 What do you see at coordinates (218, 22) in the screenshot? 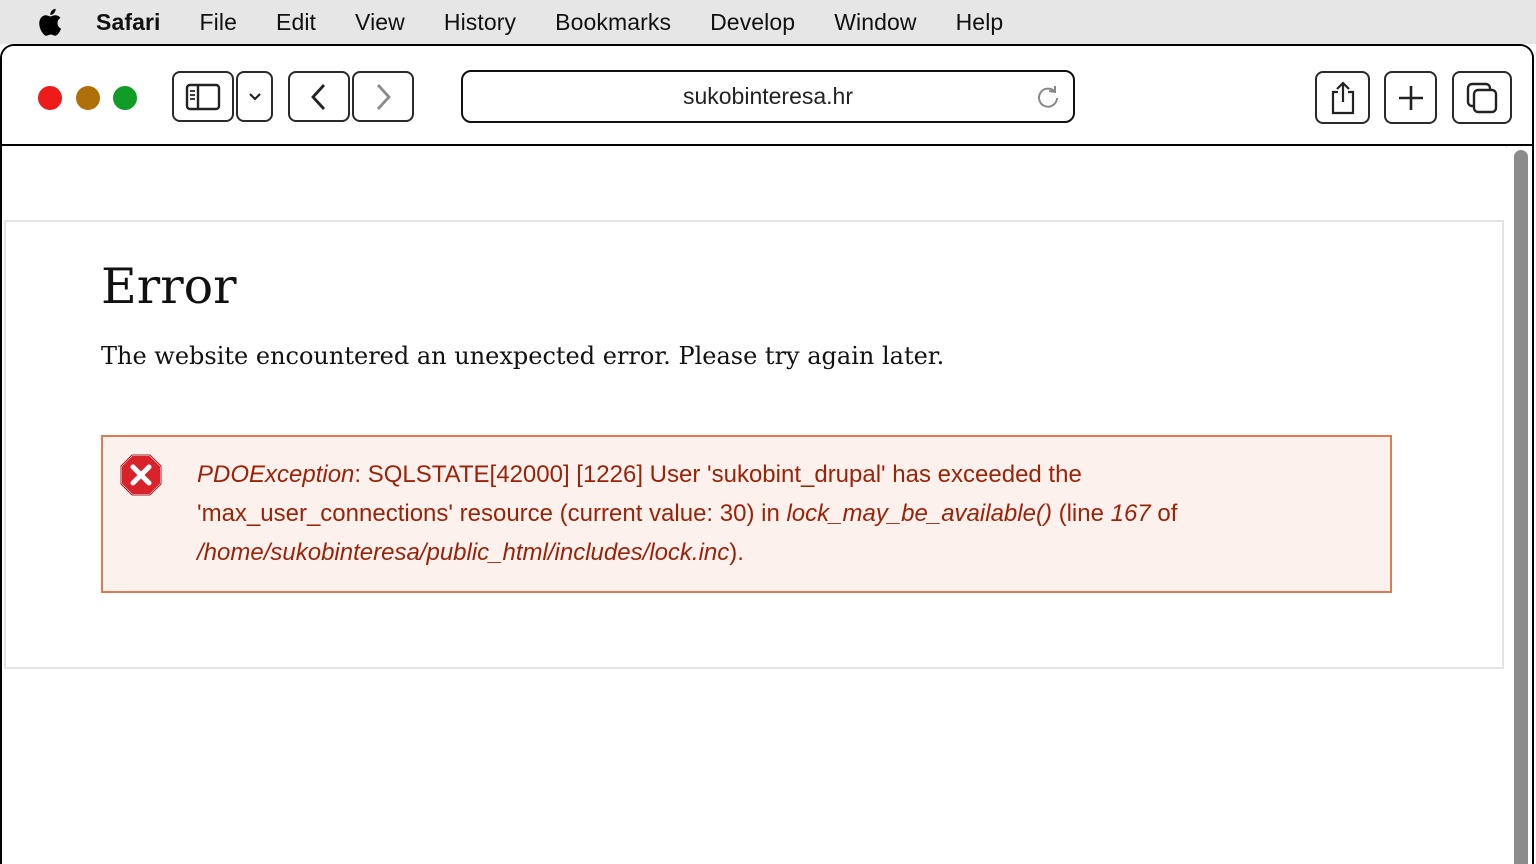
I see `menu-file: File` at bounding box center [218, 22].